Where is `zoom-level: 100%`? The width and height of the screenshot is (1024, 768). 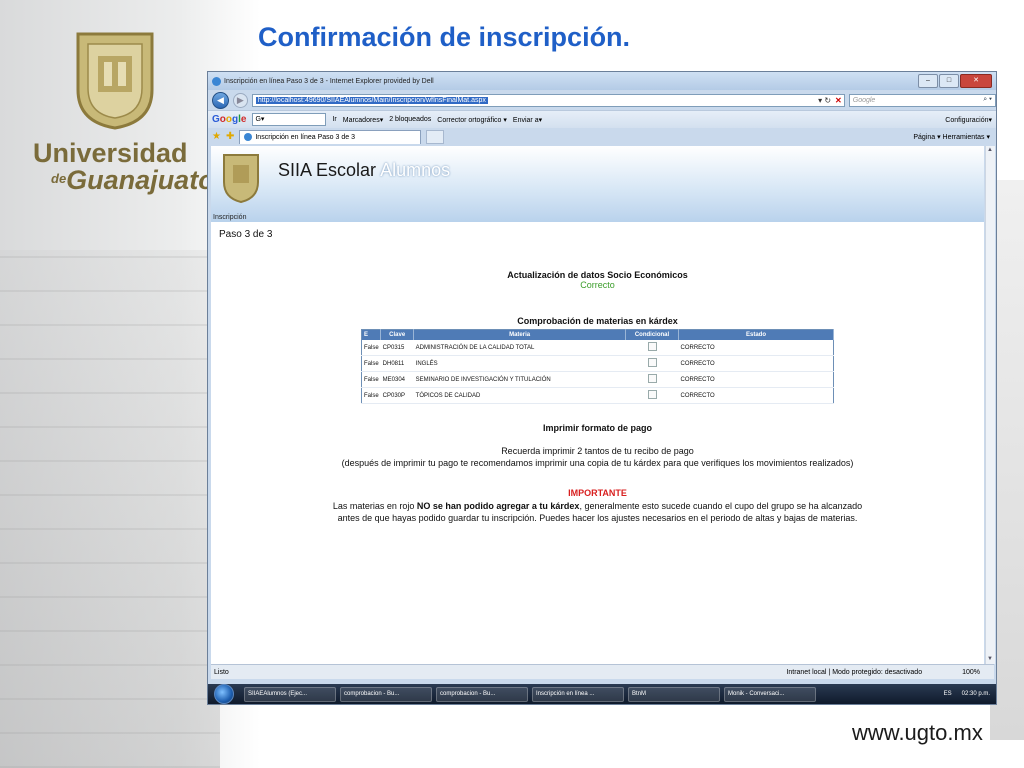
zoom-level: 100% is located at coordinates (971, 672).